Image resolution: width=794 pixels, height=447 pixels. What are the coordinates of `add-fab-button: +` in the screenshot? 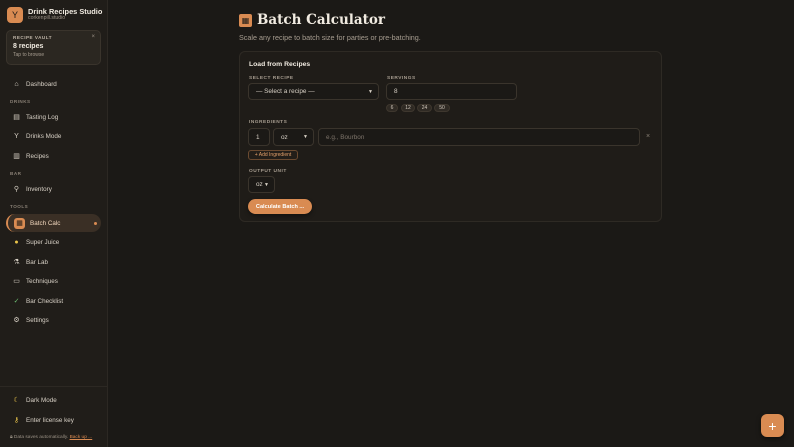 It's located at (772, 425).